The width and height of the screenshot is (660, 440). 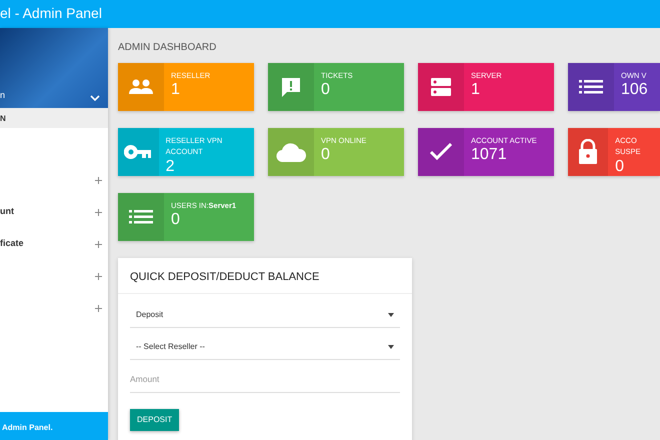 What do you see at coordinates (12, 244) in the screenshot?
I see `menu-item: ficate` at bounding box center [12, 244].